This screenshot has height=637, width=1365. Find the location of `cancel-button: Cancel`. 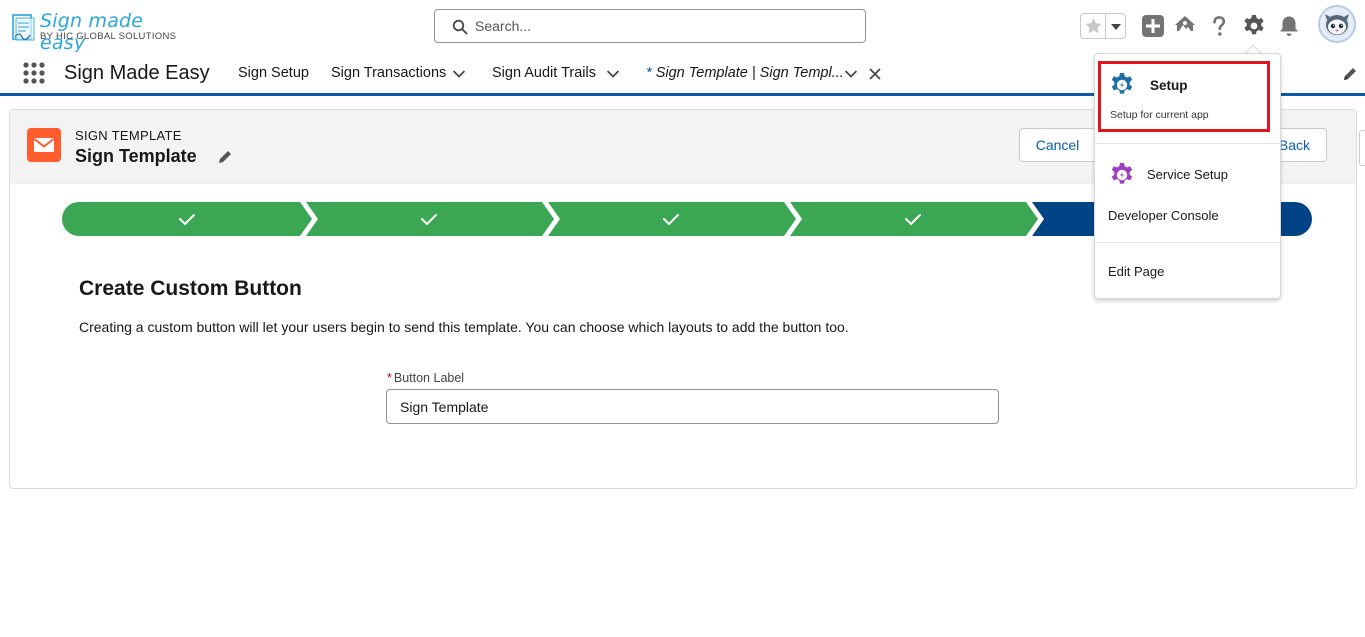

cancel-button: Cancel is located at coordinates (1057, 145).